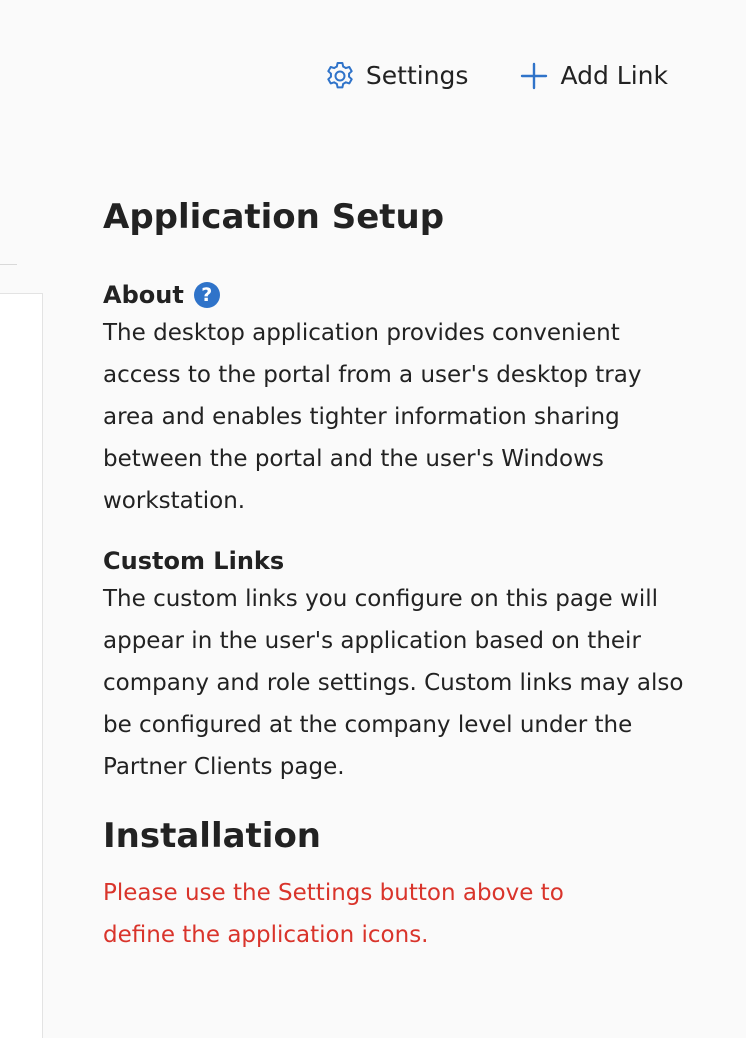 The image size is (746, 1038). Describe the element at coordinates (340, 76) in the screenshot. I see `gear-icon` at that location.